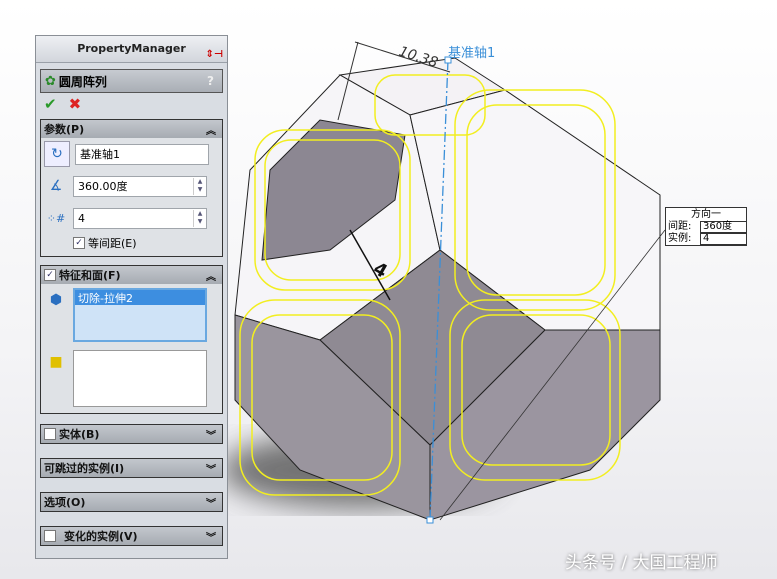 The image size is (777, 579). What do you see at coordinates (131, 502) in the screenshot?
I see `options-section: 选项(O) ︾` at bounding box center [131, 502].